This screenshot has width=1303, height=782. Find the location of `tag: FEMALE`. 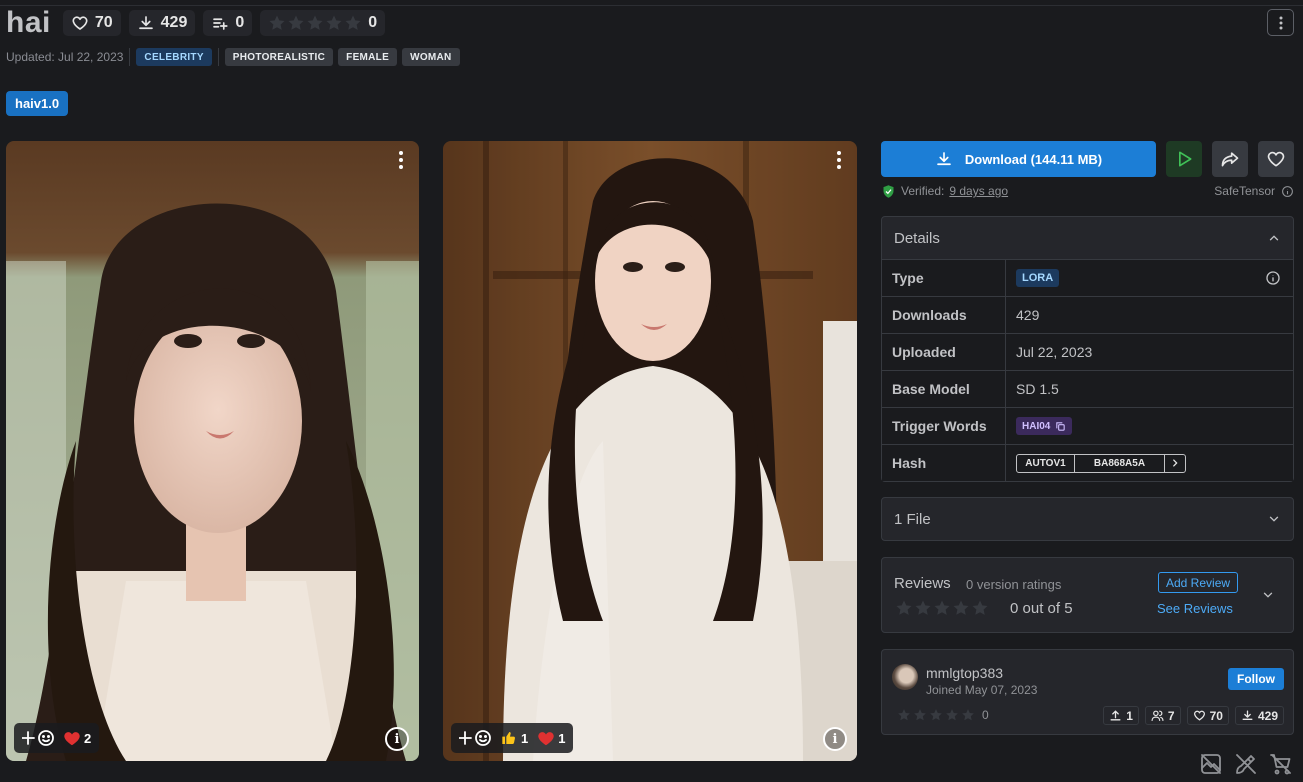

tag: FEMALE is located at coordinates (368, 57).